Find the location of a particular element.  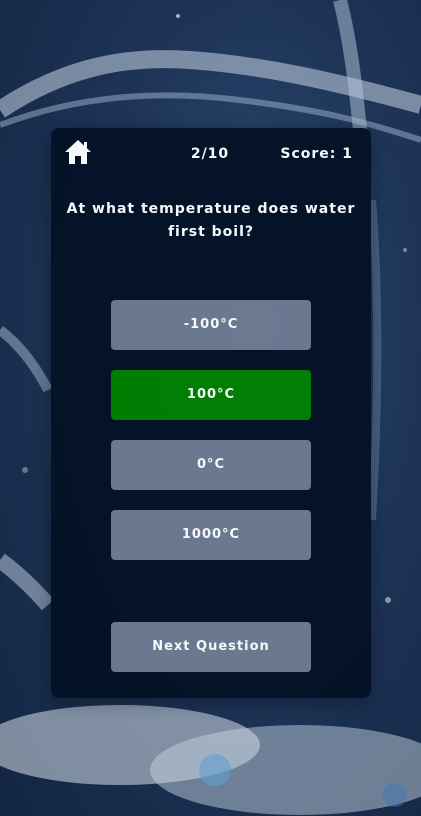

answer-button: 1000°C is located at coordinates (211, 535).